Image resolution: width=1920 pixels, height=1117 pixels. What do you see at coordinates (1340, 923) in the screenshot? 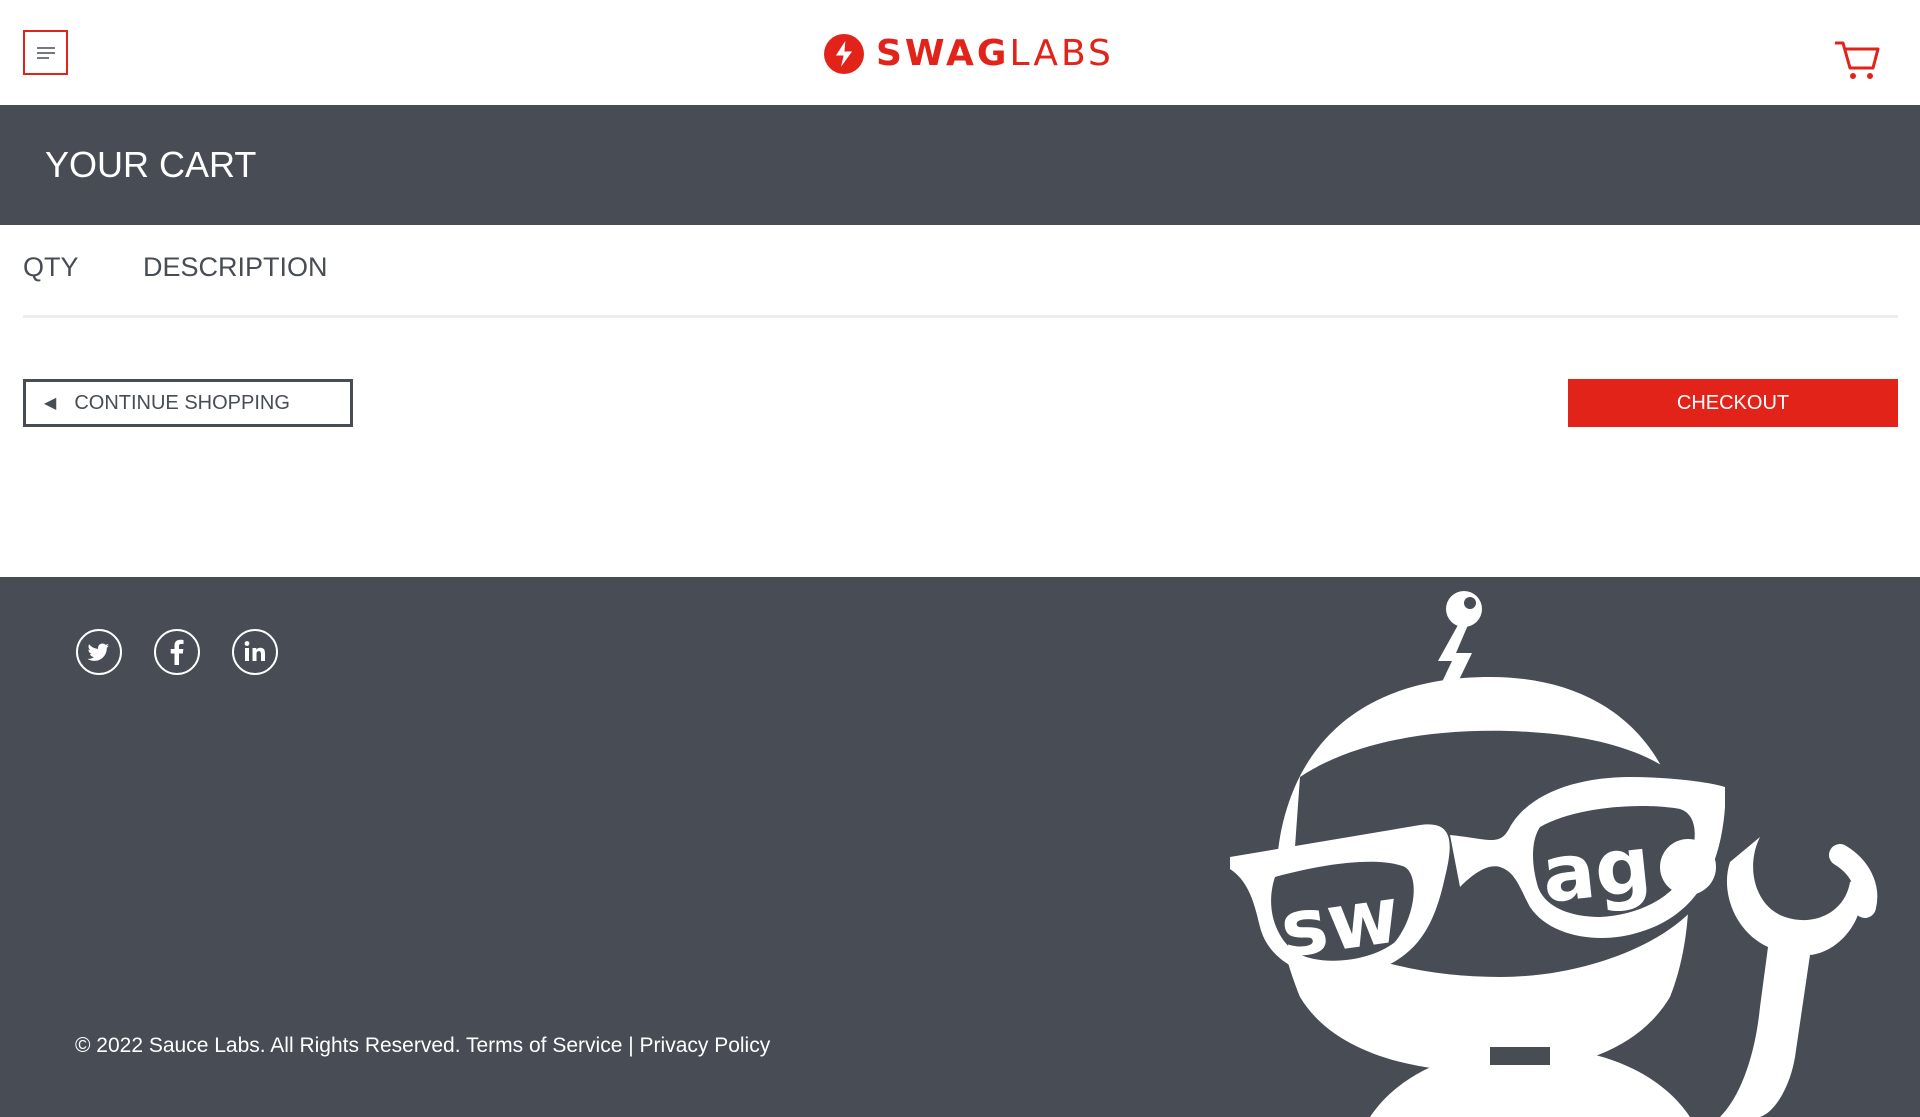
I see `svg-text: sw` at bounding box center [1340, 923].